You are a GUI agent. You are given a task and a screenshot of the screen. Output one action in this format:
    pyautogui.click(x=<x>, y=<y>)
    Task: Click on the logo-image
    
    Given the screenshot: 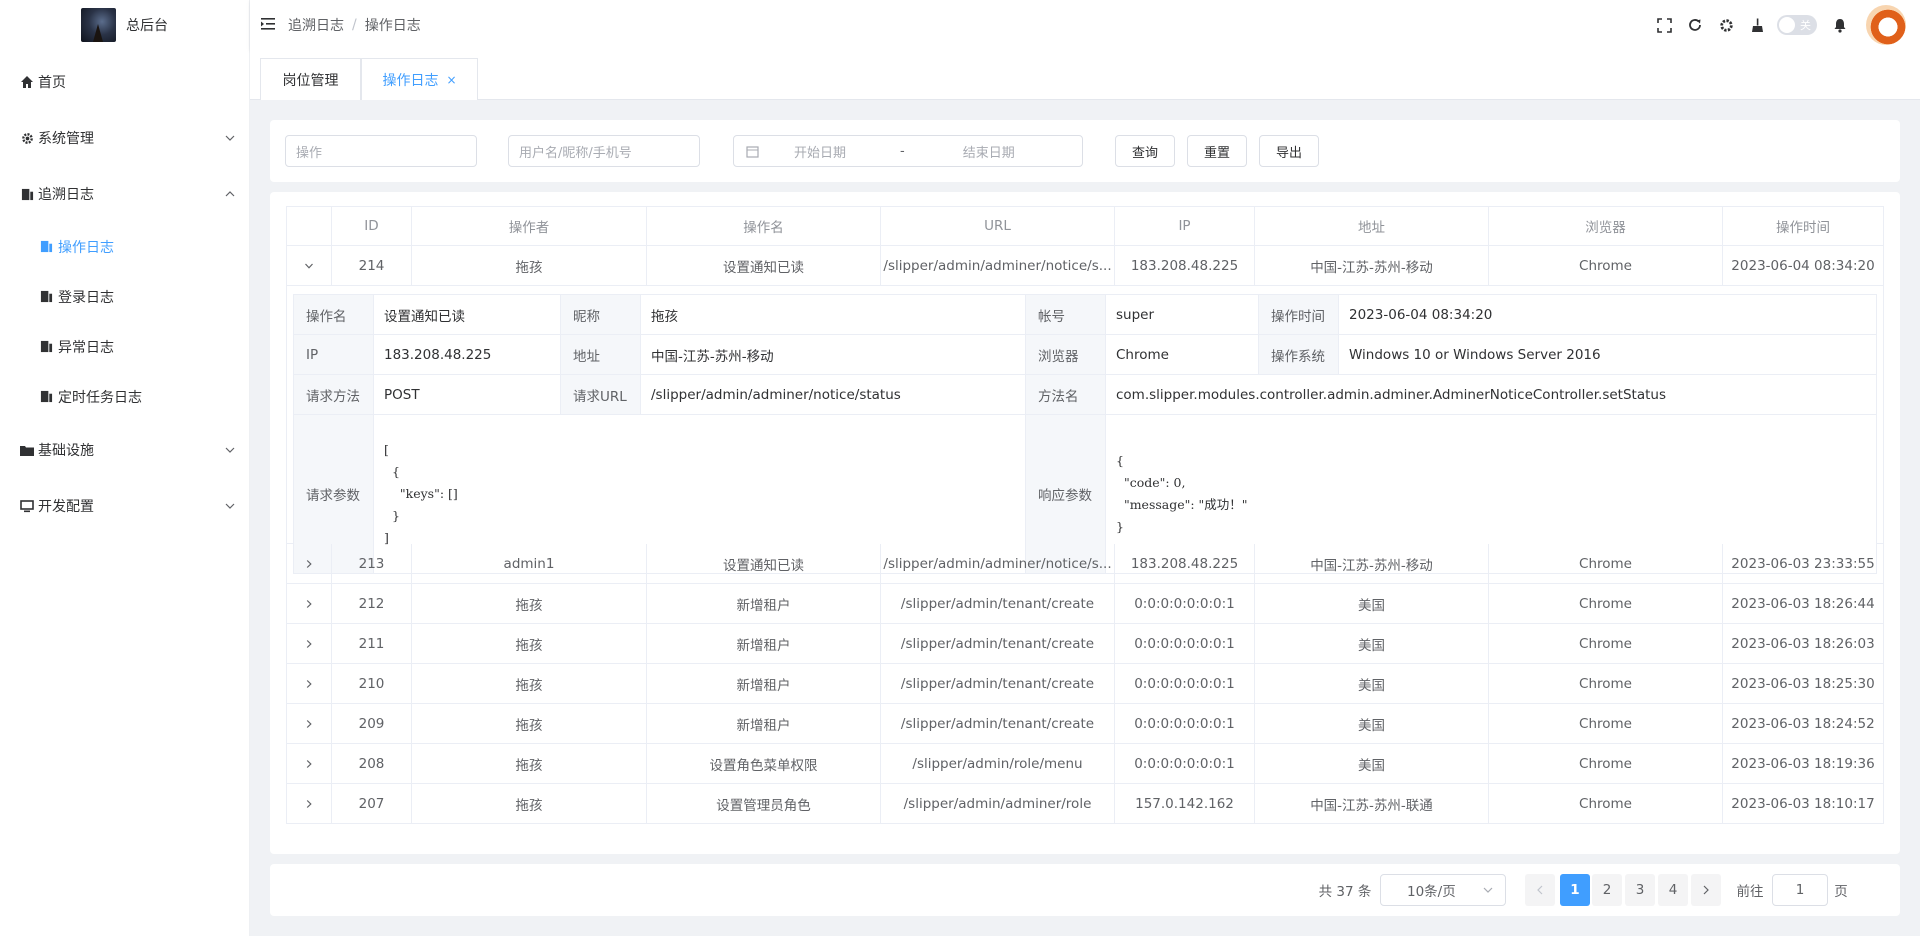 What is the action you would take?
    pyautogui.click(x=98, y=25)
    